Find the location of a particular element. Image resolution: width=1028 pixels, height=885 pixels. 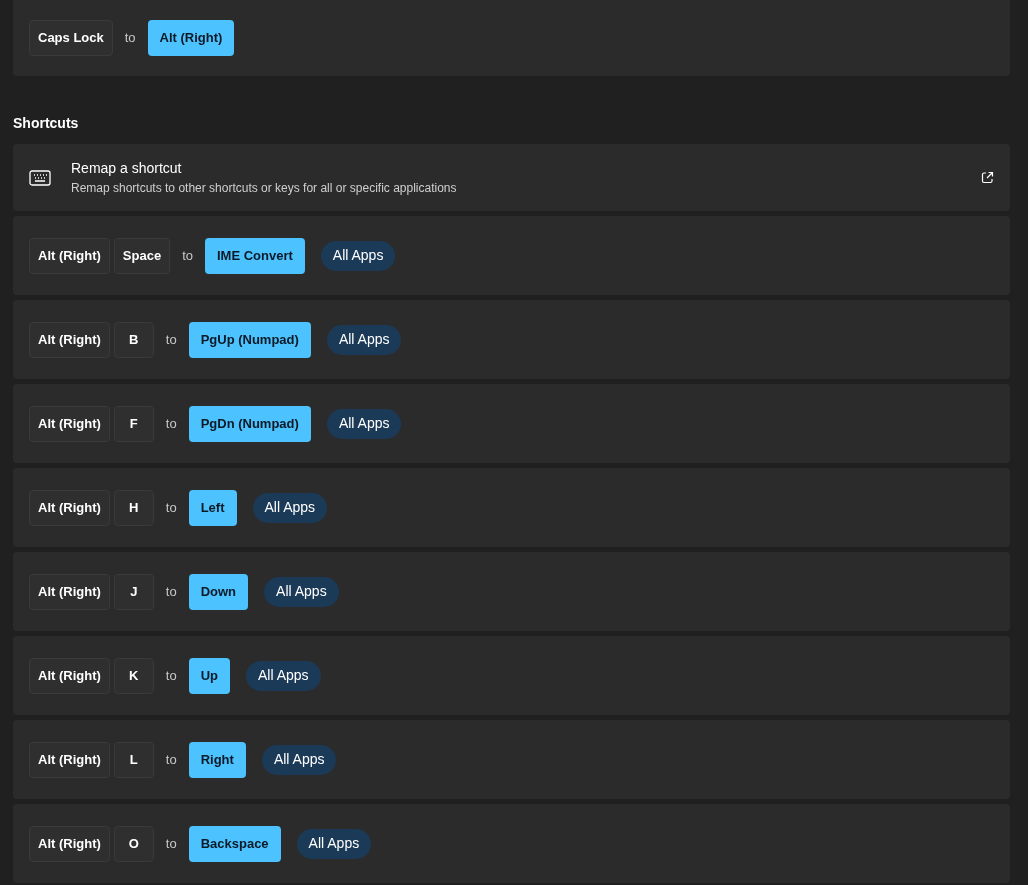

target-key: PgDn (Numpad) is located at coordinates (249, 423).